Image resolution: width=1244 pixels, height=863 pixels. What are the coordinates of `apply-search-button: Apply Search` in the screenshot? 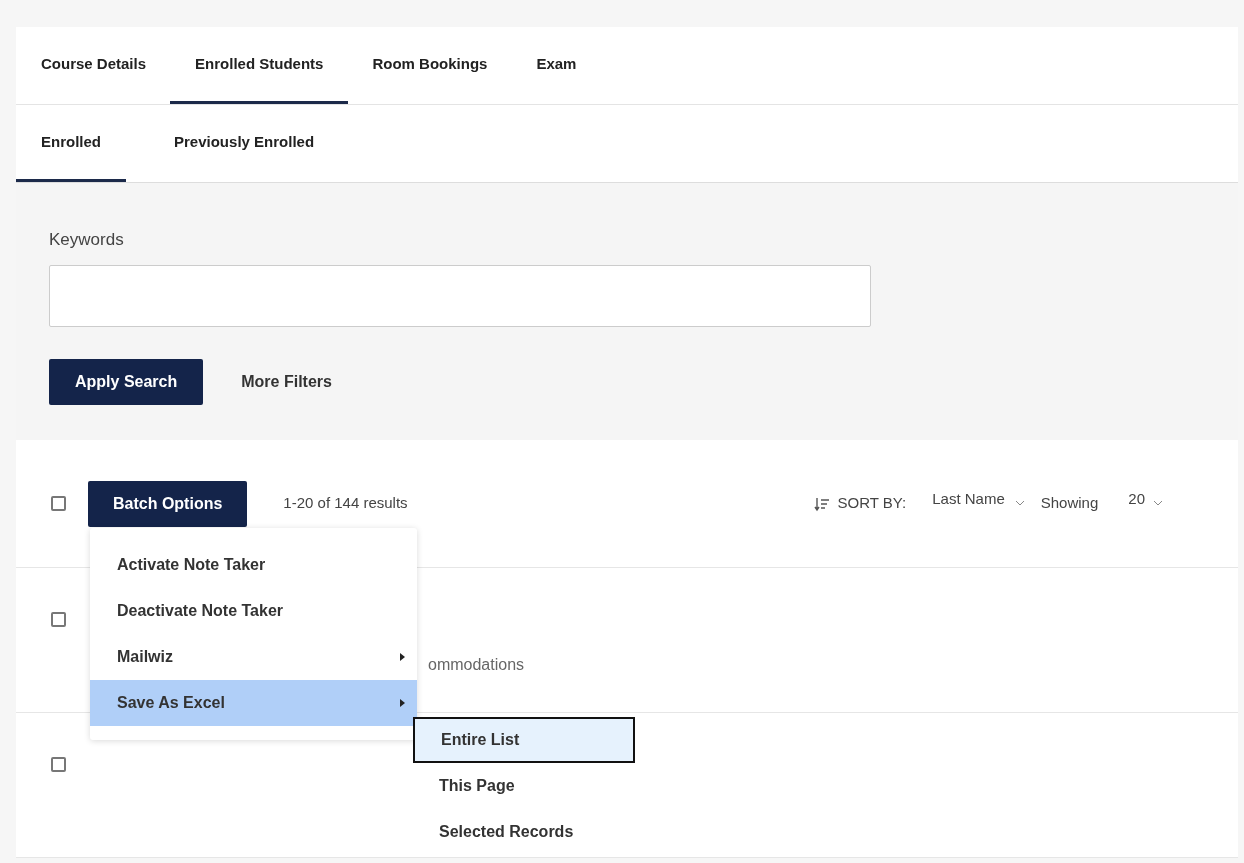 It's located at (126, 381).